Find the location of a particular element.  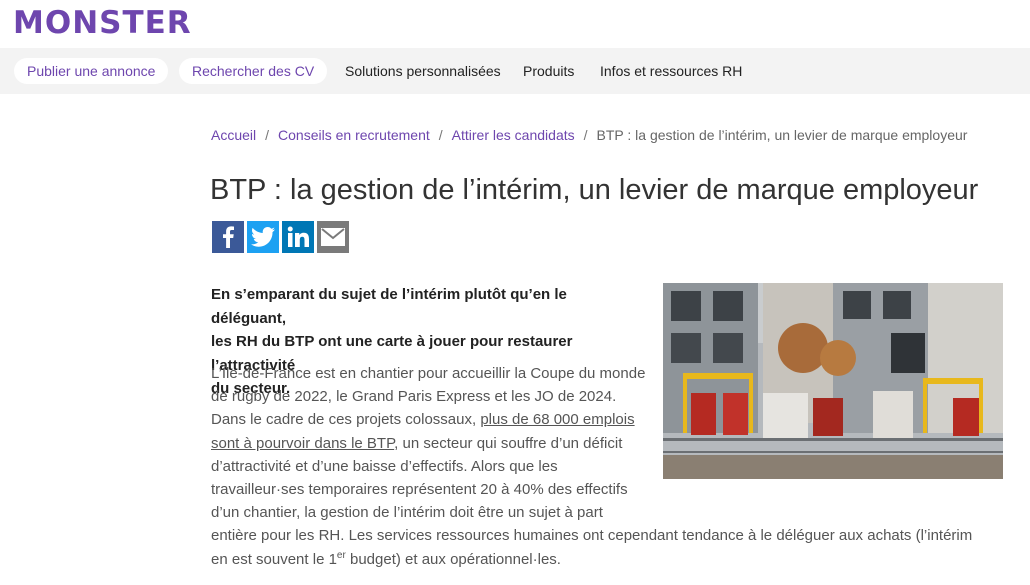

btp-jobs-link: plus de 68 000 emplois is located at coordinates (557, 419).